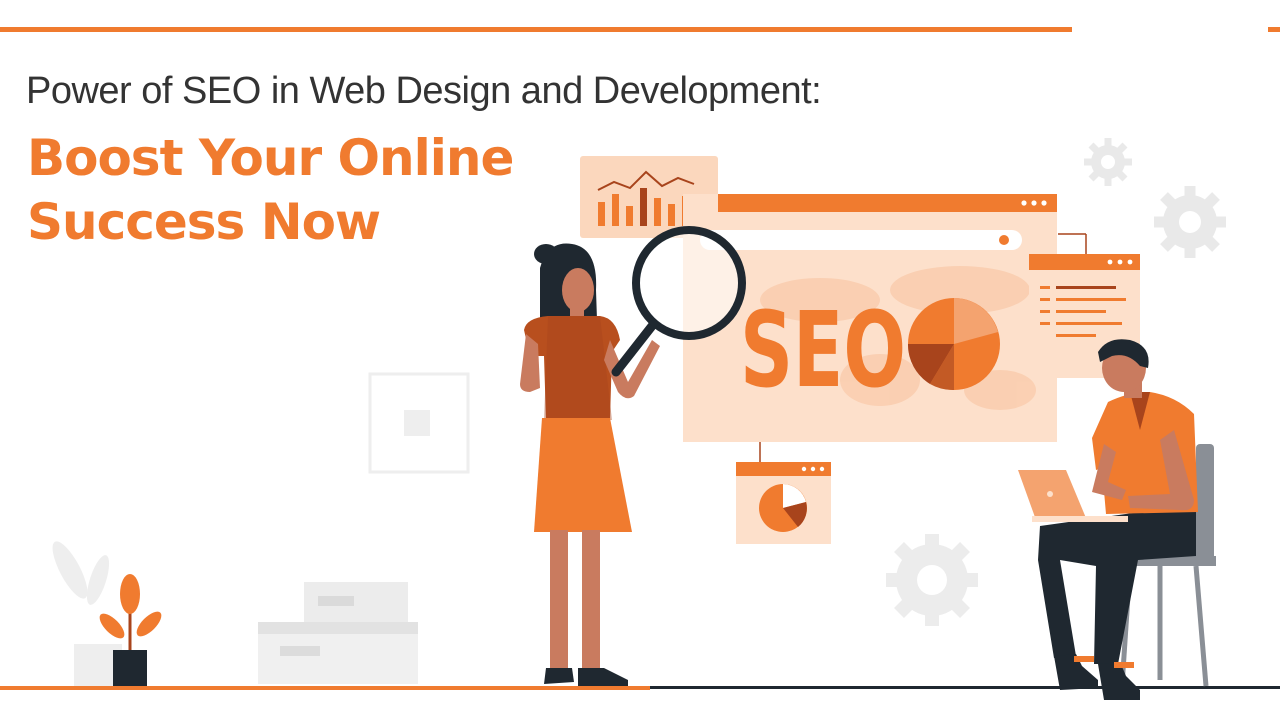 The height and width of the screenshot is (718, 1280). What do you see at coordinates (325, 688) in the screenshot?
I see `ground-line-accent` at bounding box center [325, 688].